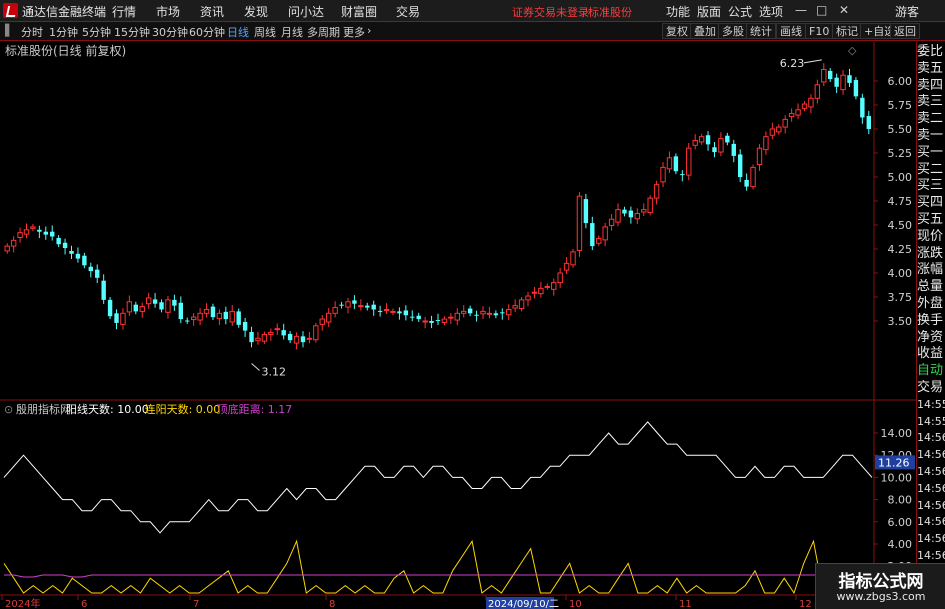 The height and width of the screenshot is (609, 945). Describe the element at coordinates (677, 31) in the screenshot. I see `restore-rights-button: 复权` at that location.